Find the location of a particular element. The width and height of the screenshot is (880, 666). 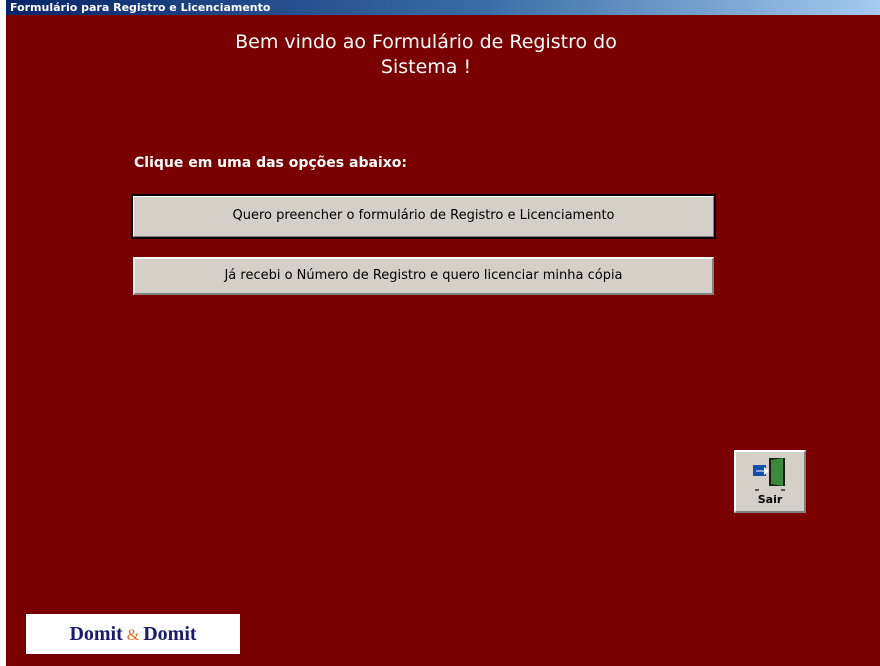

logo-amp: & is located at coordinates (133, 635).